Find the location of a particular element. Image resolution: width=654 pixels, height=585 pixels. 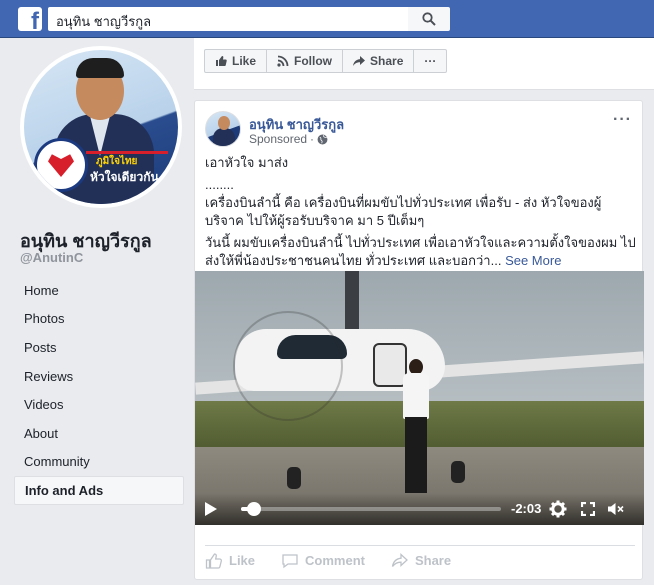

settings-gear-icon is located at coordinates (558, 509).